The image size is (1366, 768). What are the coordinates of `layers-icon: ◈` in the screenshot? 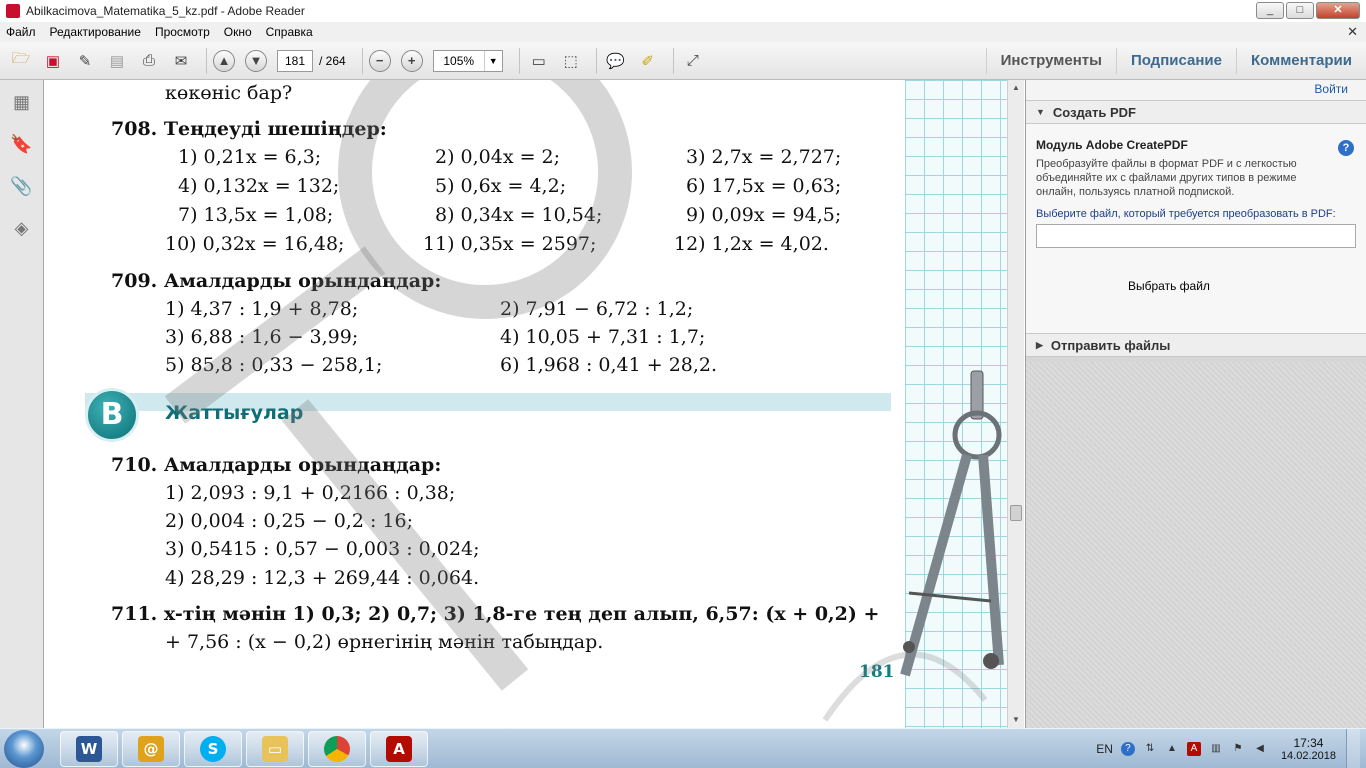 It's located at (22, 228).